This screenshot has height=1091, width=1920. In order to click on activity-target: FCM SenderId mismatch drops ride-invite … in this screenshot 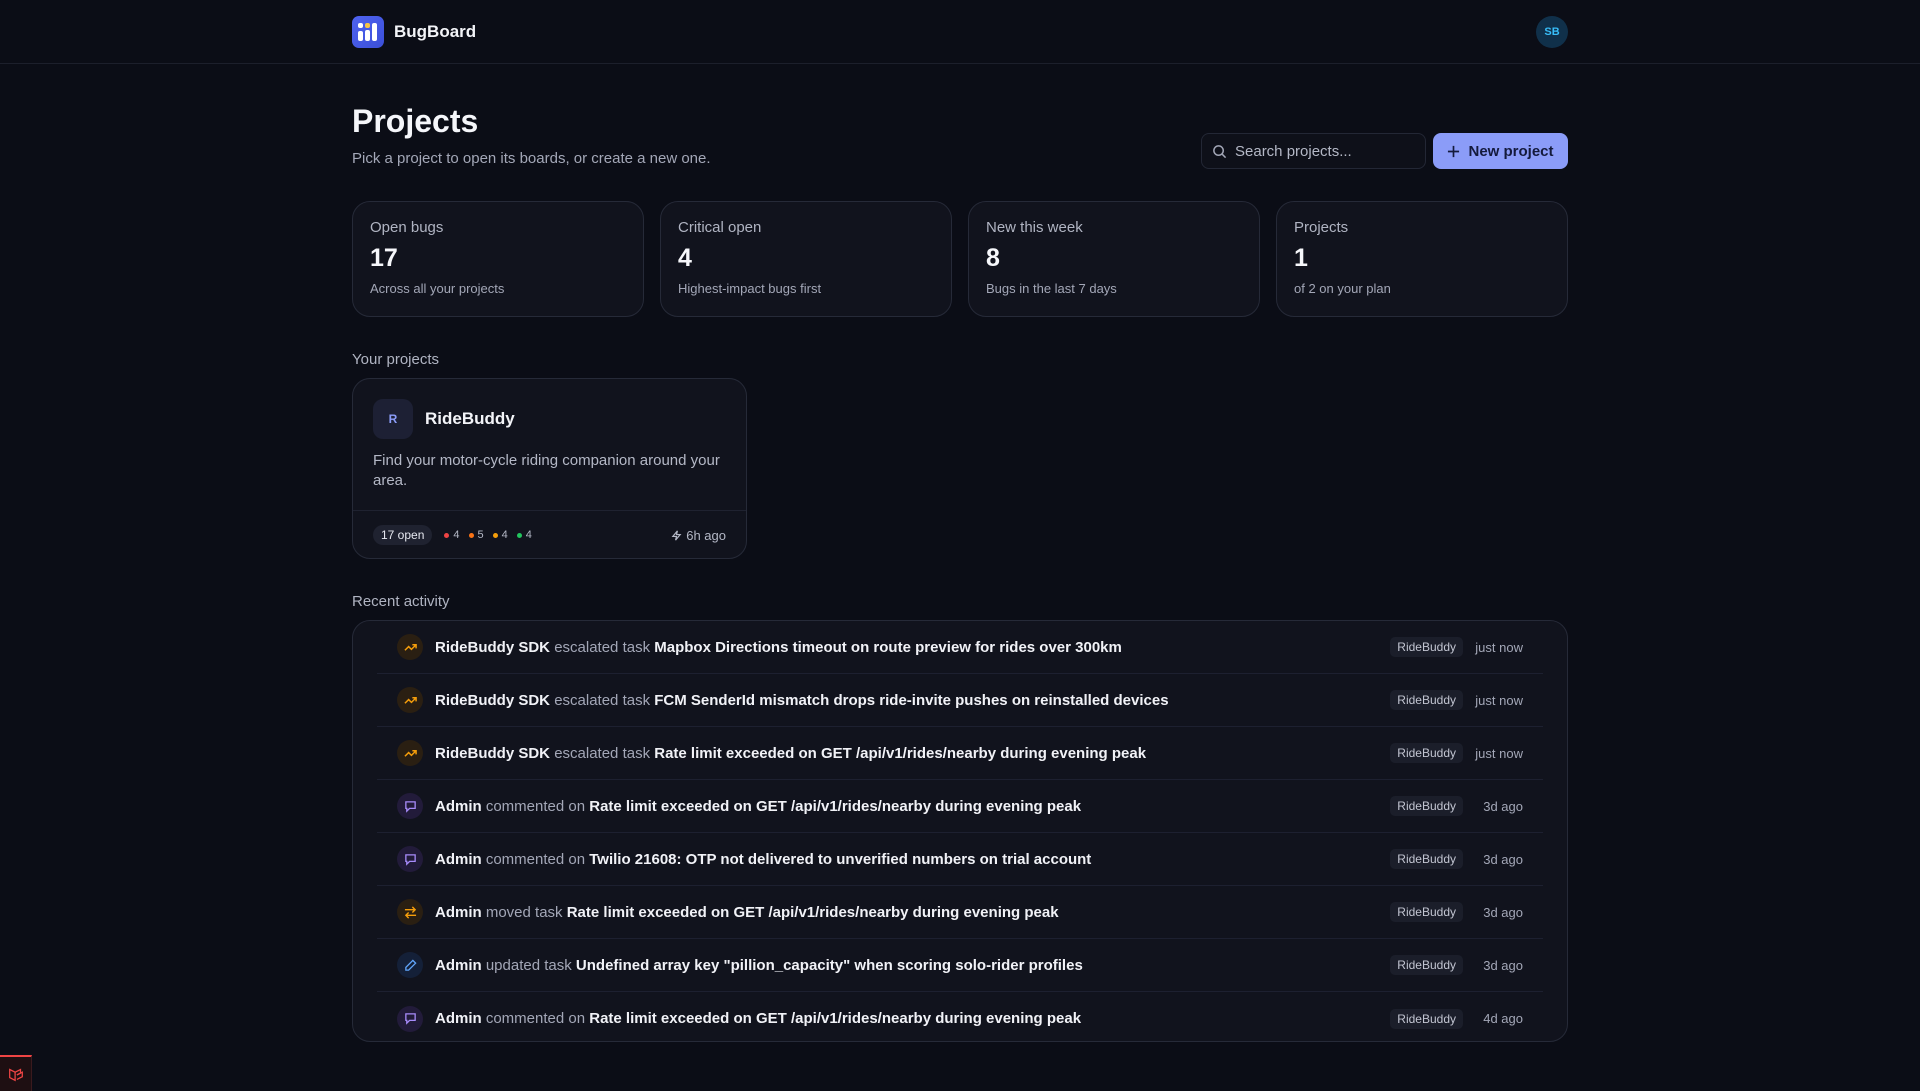, I will do `click(911, 700)`.